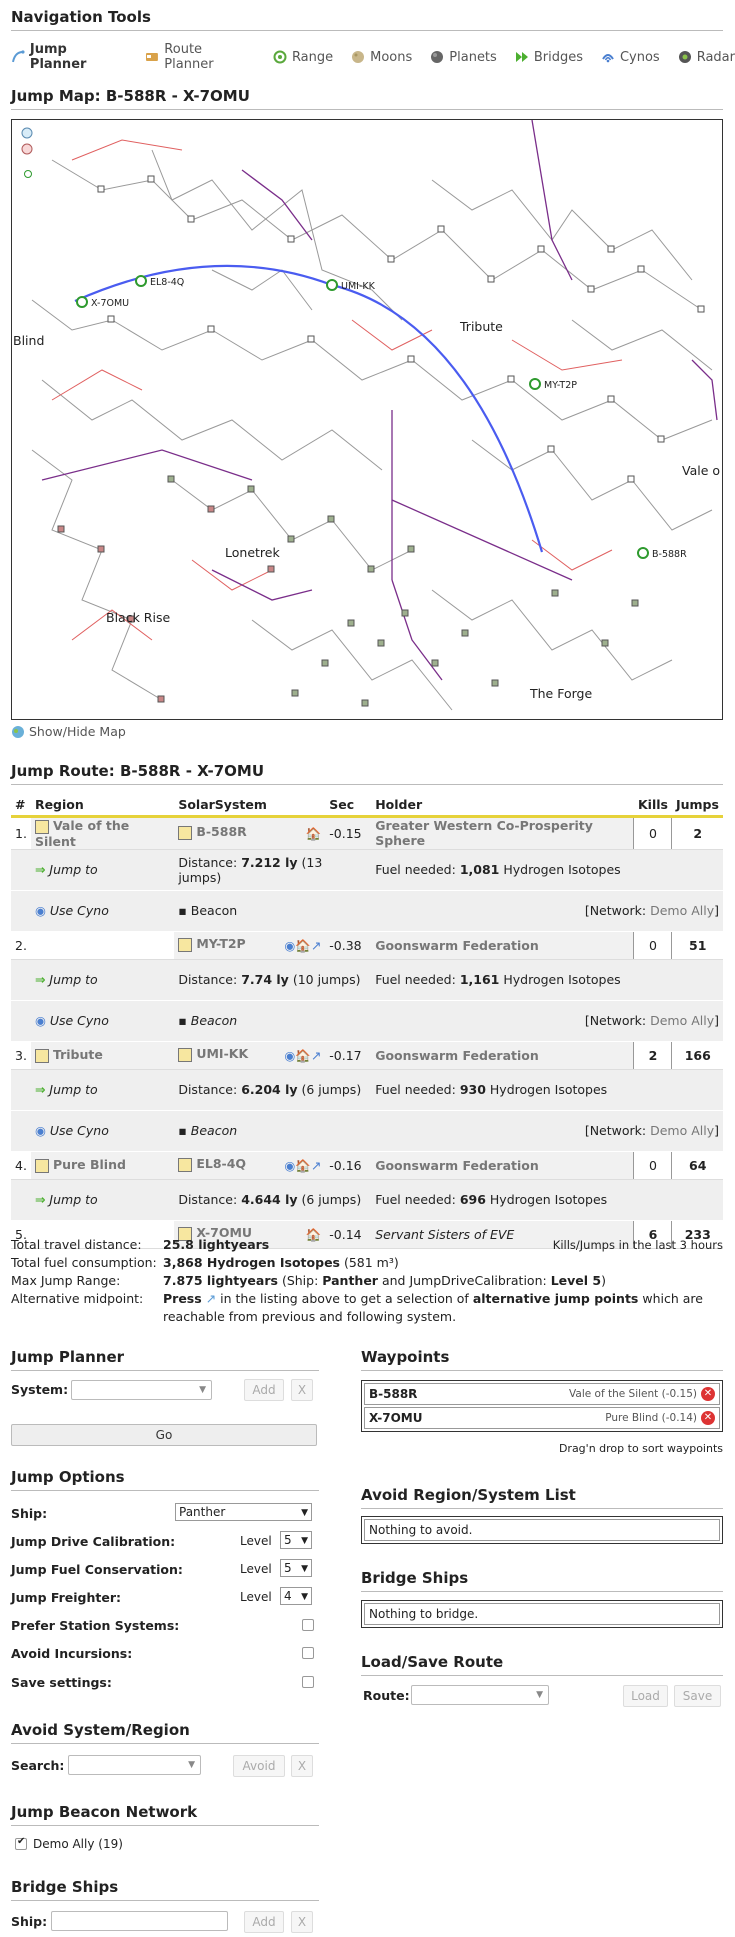  Describe the element at coordinates (138, 617) in the screenshot. I see `map-region-black-rise: Black Rise` at that location.